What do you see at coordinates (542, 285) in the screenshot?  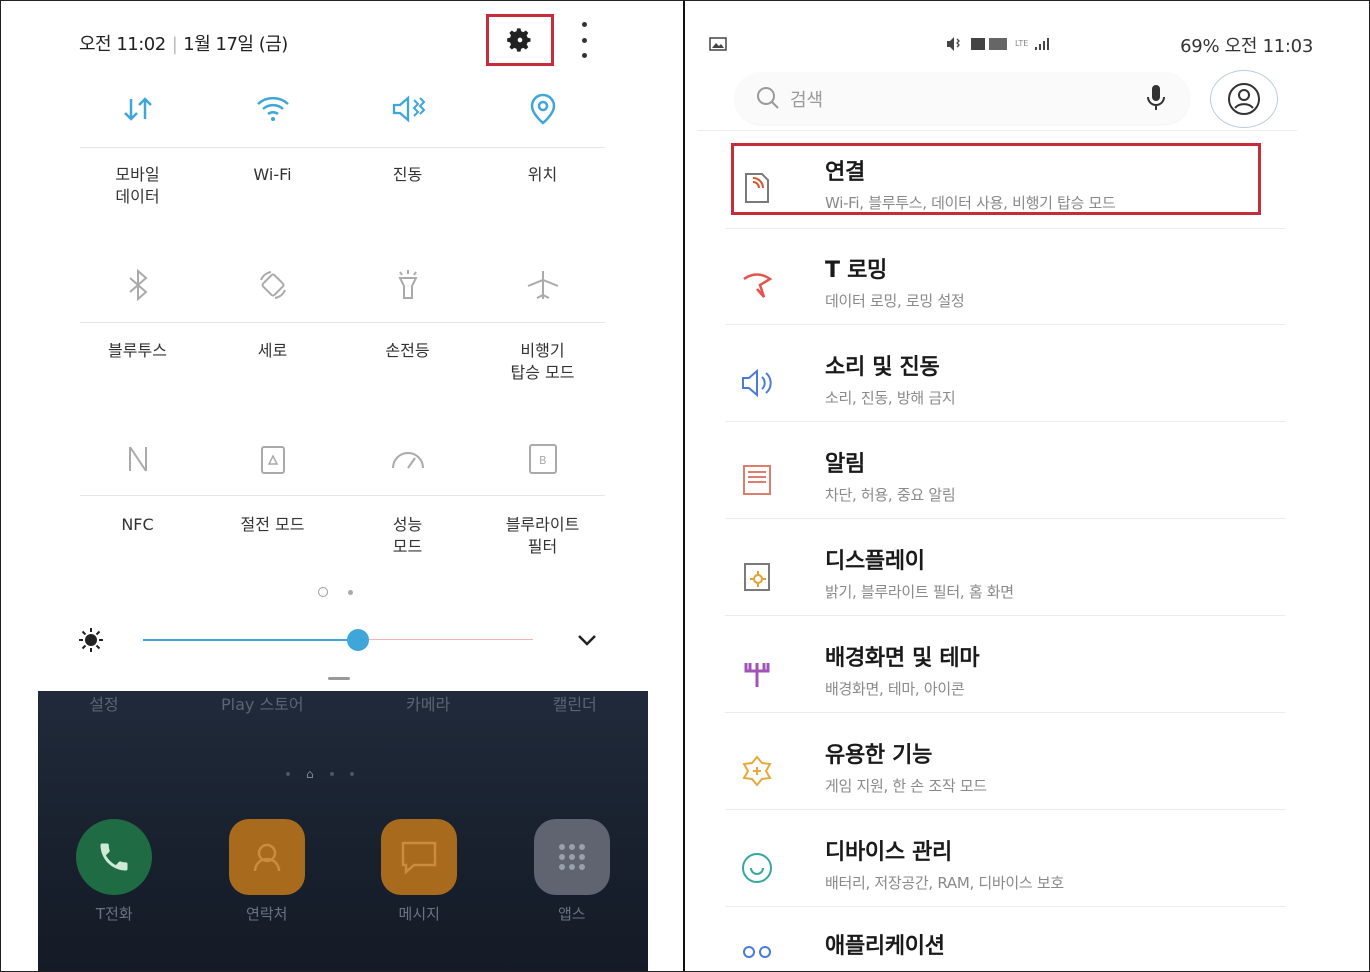 I see `tile-airplane` at bounding box center [542, 285].